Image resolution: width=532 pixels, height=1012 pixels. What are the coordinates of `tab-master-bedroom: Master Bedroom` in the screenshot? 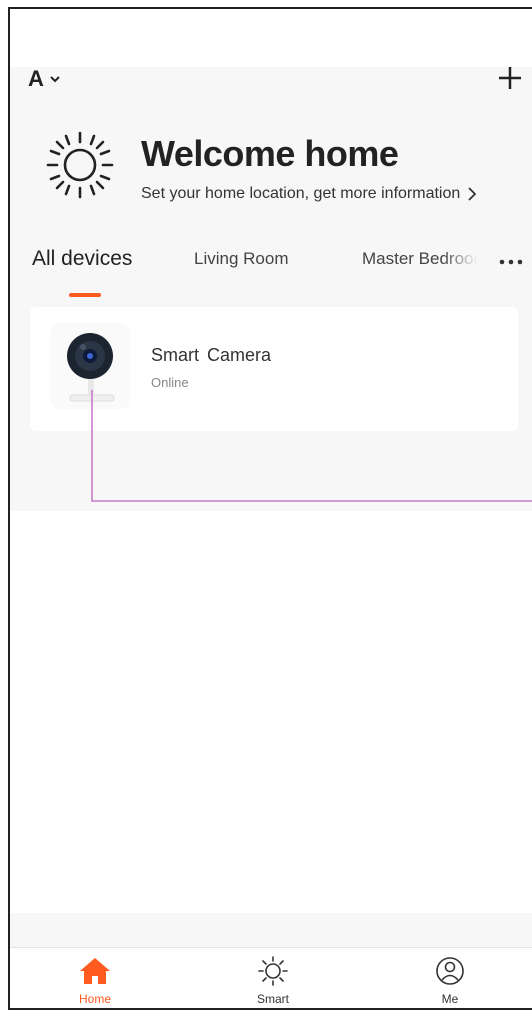 It's located at (419, 259).